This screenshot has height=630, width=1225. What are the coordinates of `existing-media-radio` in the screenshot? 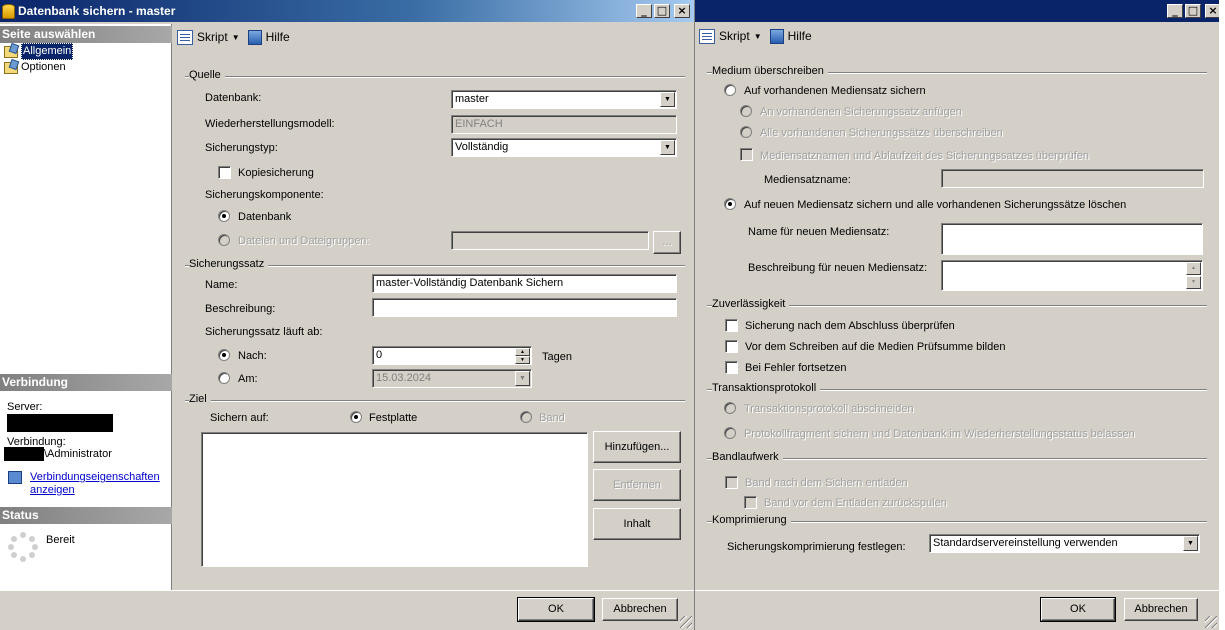 It's located at (730, 90).